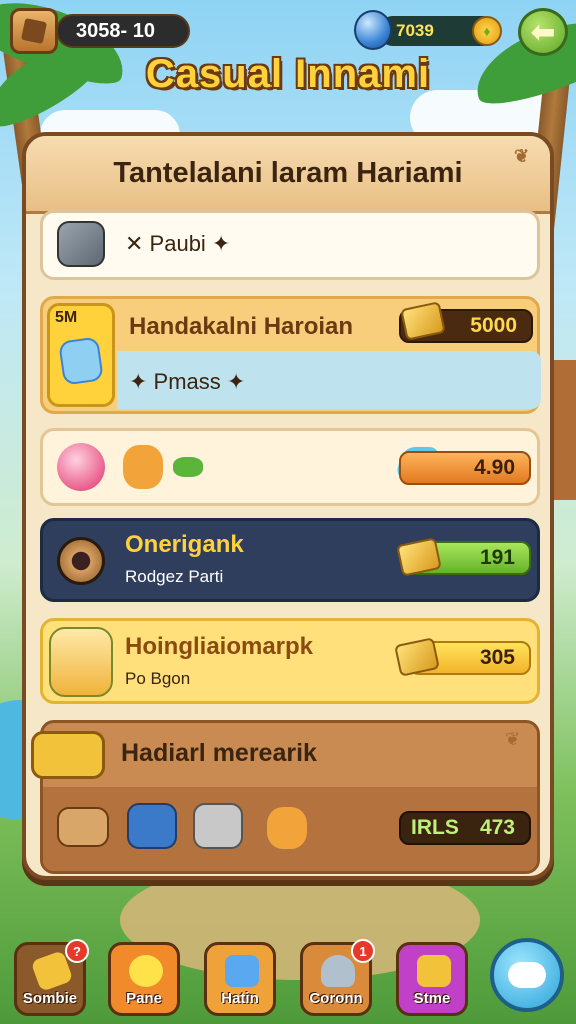 The width and height of the screenshot is (576, 1024). Describe the element at coordinates (184, 544) in the screenshot. I see `row-title: Onerigank` at that location.